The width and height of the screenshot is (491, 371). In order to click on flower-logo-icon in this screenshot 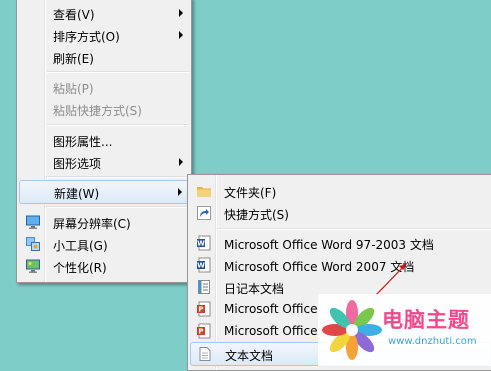, I will do `click(352, 330)`.